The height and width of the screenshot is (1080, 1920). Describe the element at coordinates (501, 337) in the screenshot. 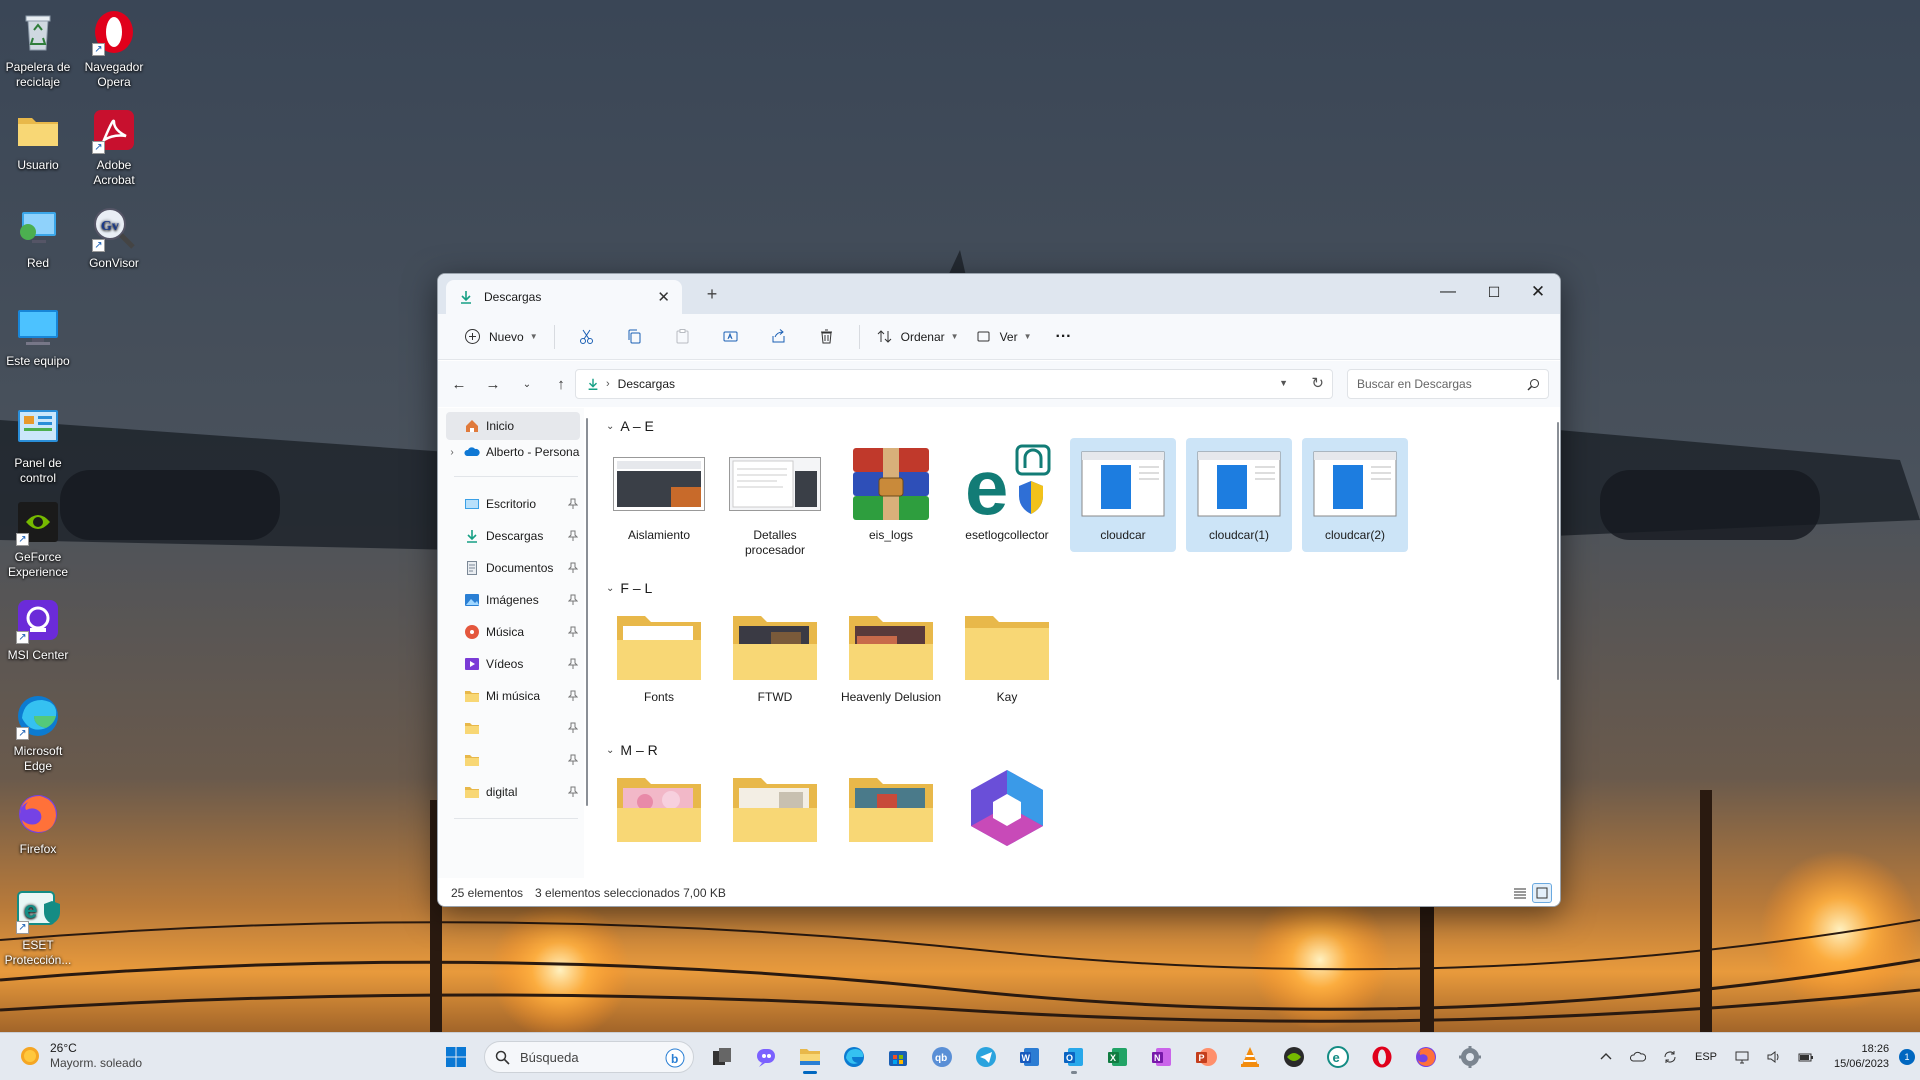

I see `new-button: Nuevo ▼` at that location.